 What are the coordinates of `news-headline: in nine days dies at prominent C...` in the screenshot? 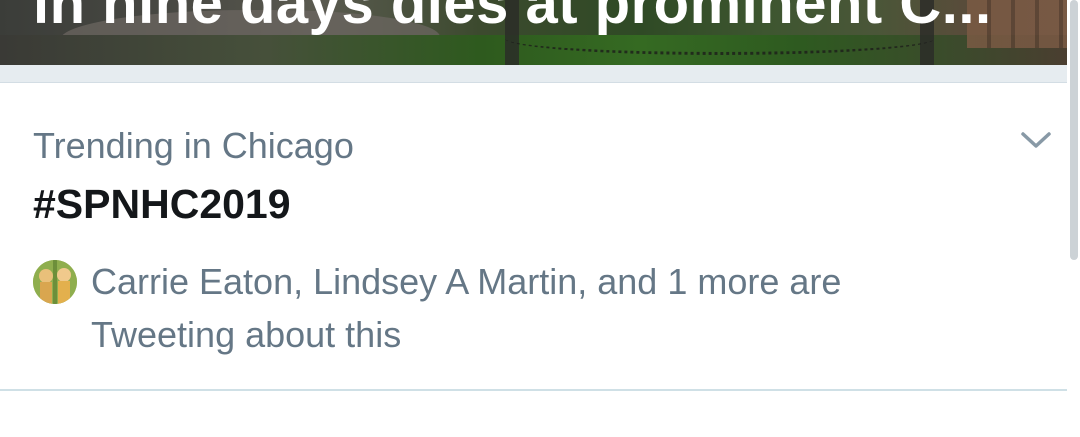 It's located at (512, 19).